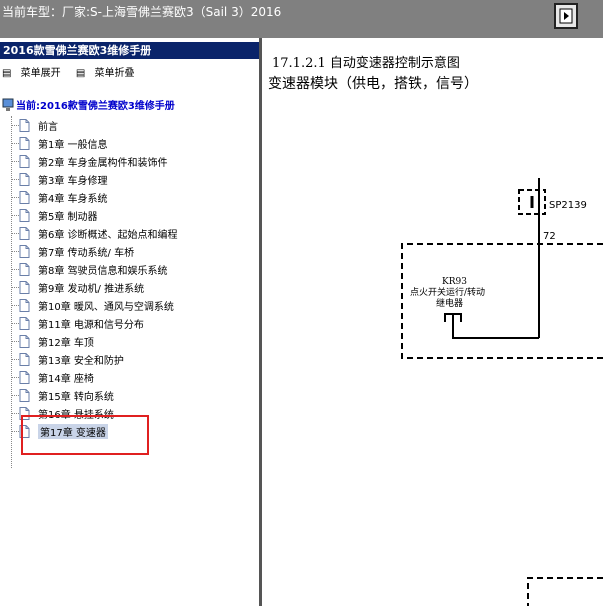 This screenshot has height=606, width=603. I want to click on tree-root: 当前:2016款雪佛兰赛欧3维修手册, so click(88, 104).